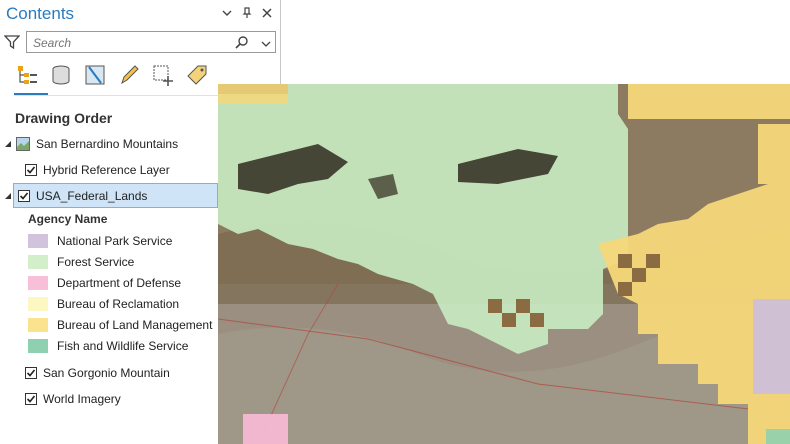 The image size is (790, 444). What do you see at coordinates (242, 42) in the screenshot?
I see `search-icon` at bounding box center [242, 42].